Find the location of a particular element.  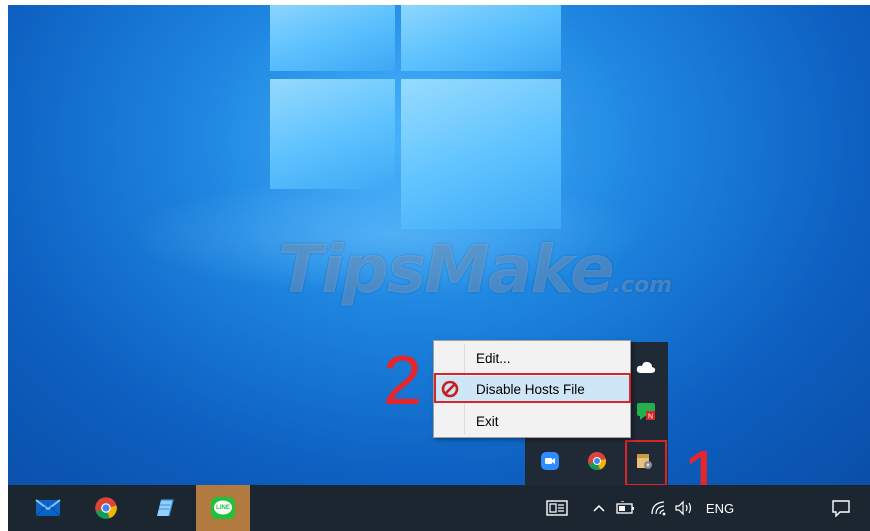

step-number-2: 2 is located at coordinates (402, 380).